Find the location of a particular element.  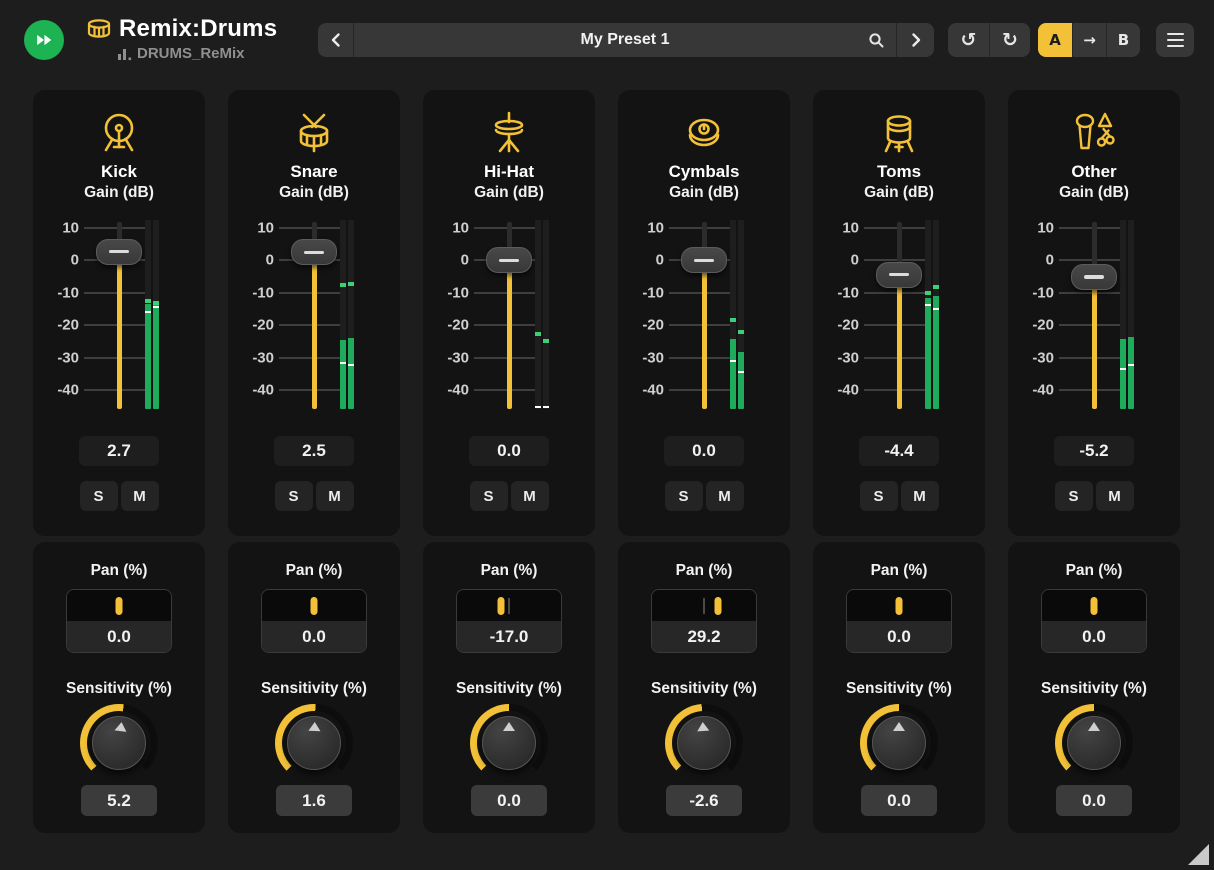

sensitivity-value: 1.6 is located at coordinates (314, 800).